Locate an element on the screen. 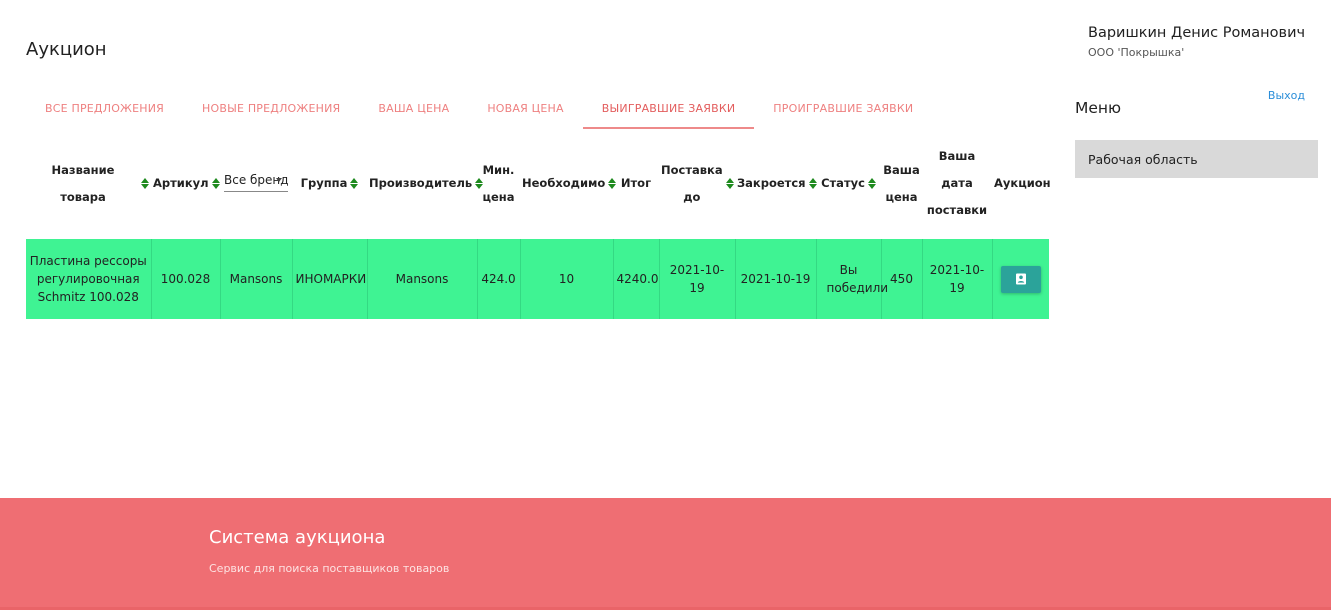  header-status: Статус is located at coordinates (848, 183).